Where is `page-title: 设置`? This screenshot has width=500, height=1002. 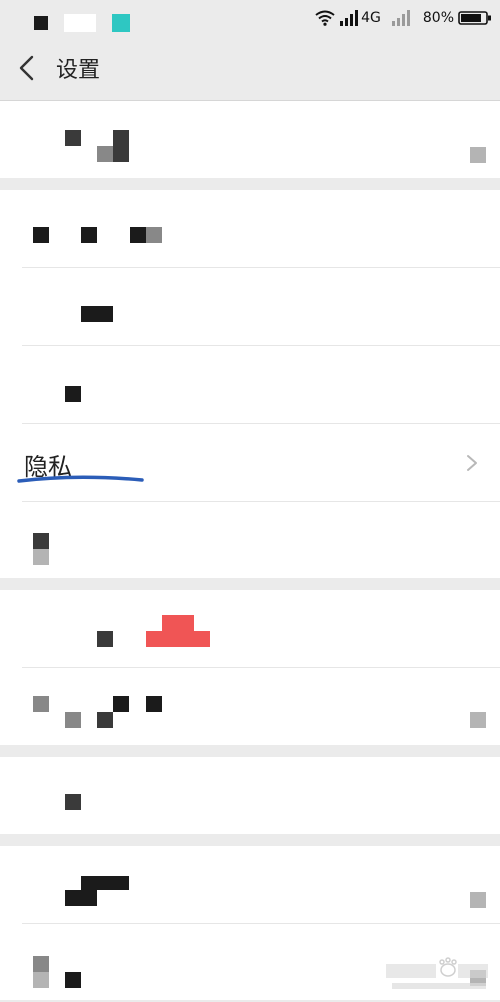
page-title: 设置 is located at coordinates (78, 70).